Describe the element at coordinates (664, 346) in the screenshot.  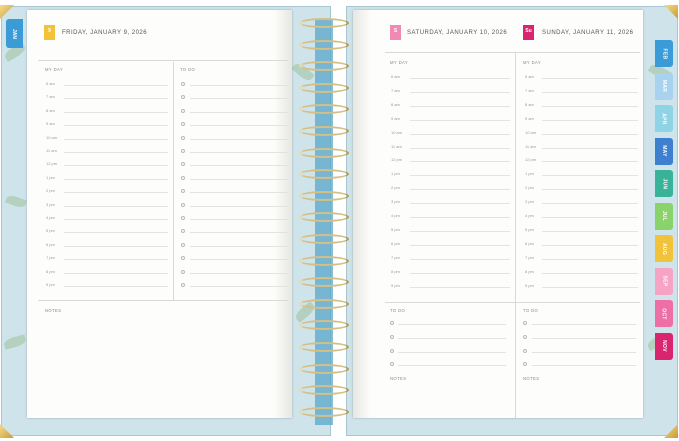
I see `month-tab-nov: NOV` at that location.